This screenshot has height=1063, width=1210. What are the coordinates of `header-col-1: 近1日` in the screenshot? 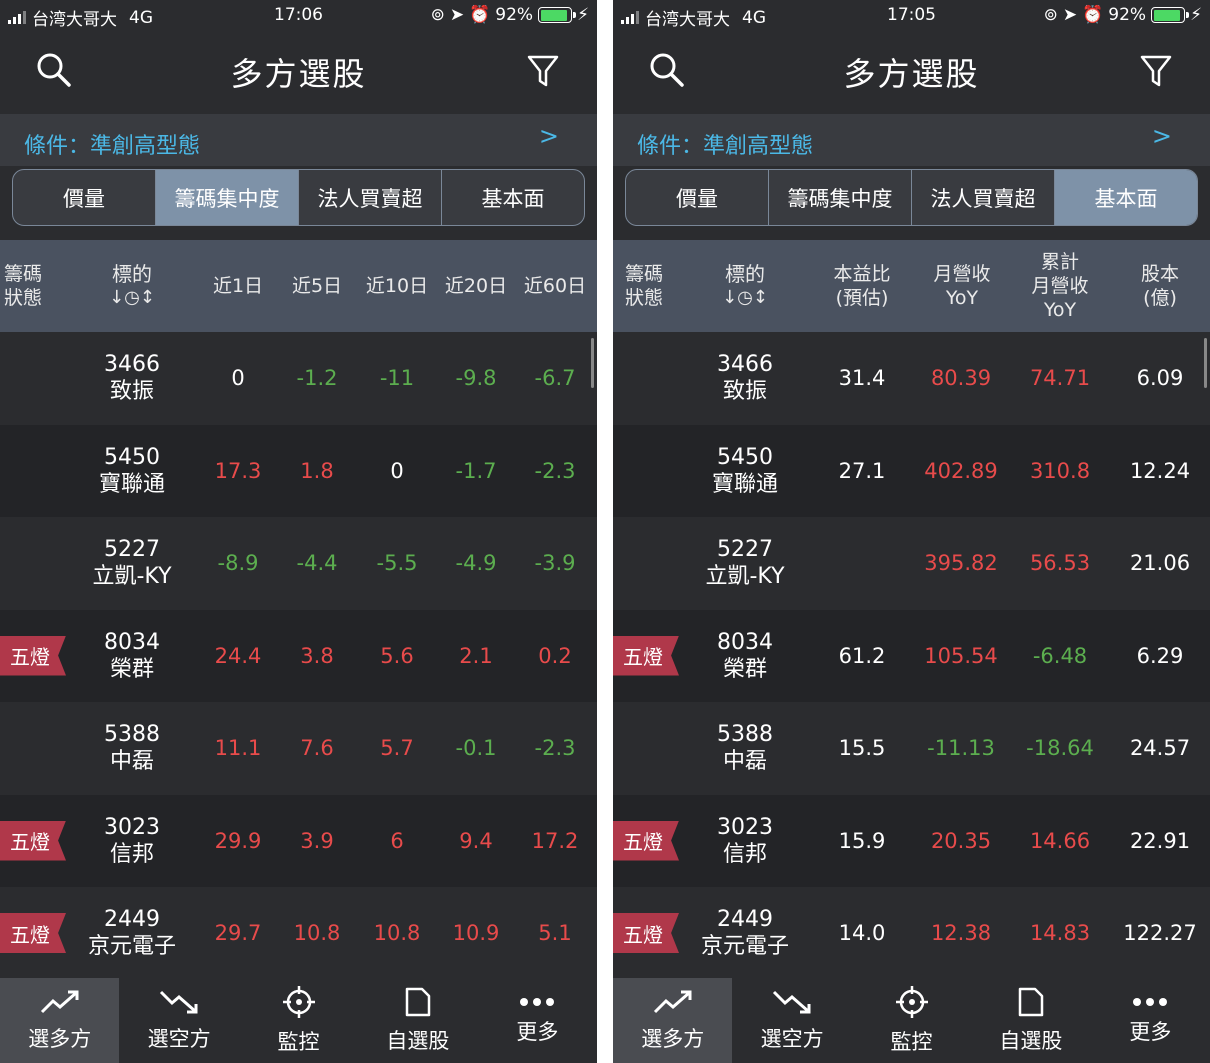 It's located at (238, 286).